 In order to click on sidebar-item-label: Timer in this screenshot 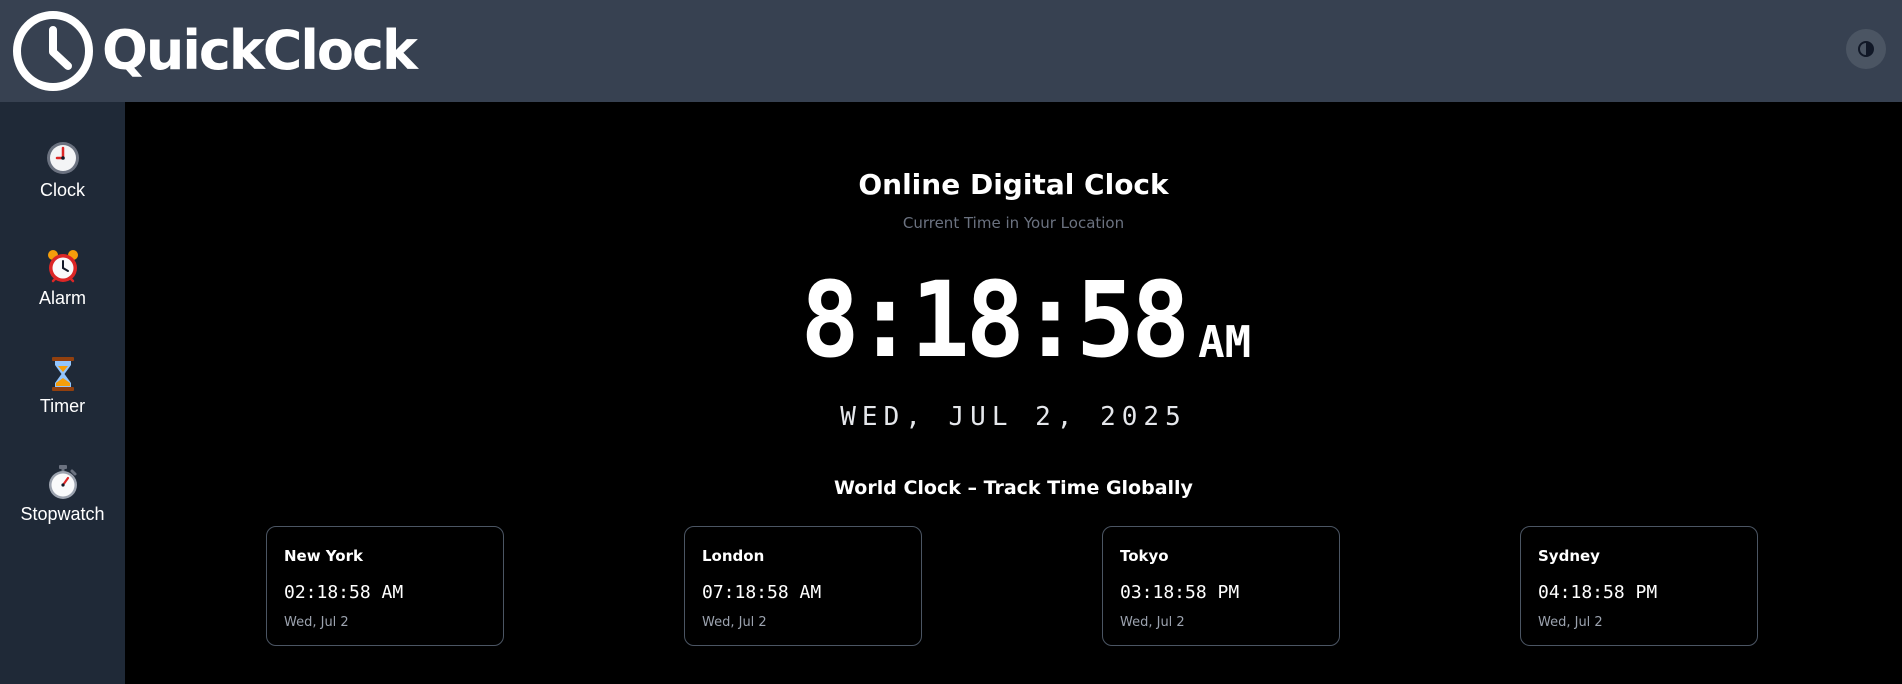, I will do `click(62, 406)`.